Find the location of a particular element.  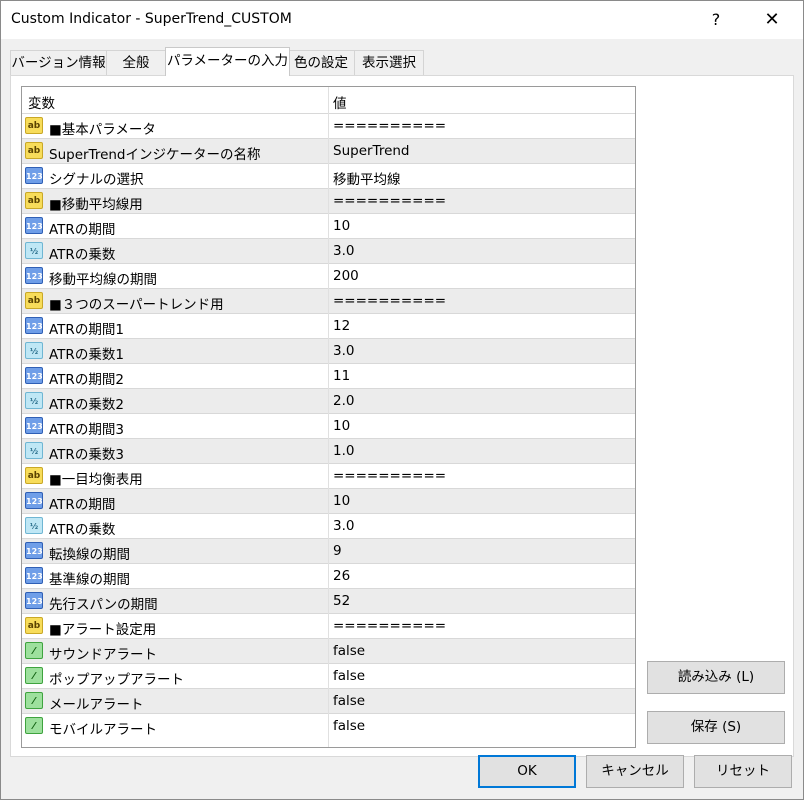

tab-input-parameters: パラメーターの入力 is located at coordinates (227, 61).